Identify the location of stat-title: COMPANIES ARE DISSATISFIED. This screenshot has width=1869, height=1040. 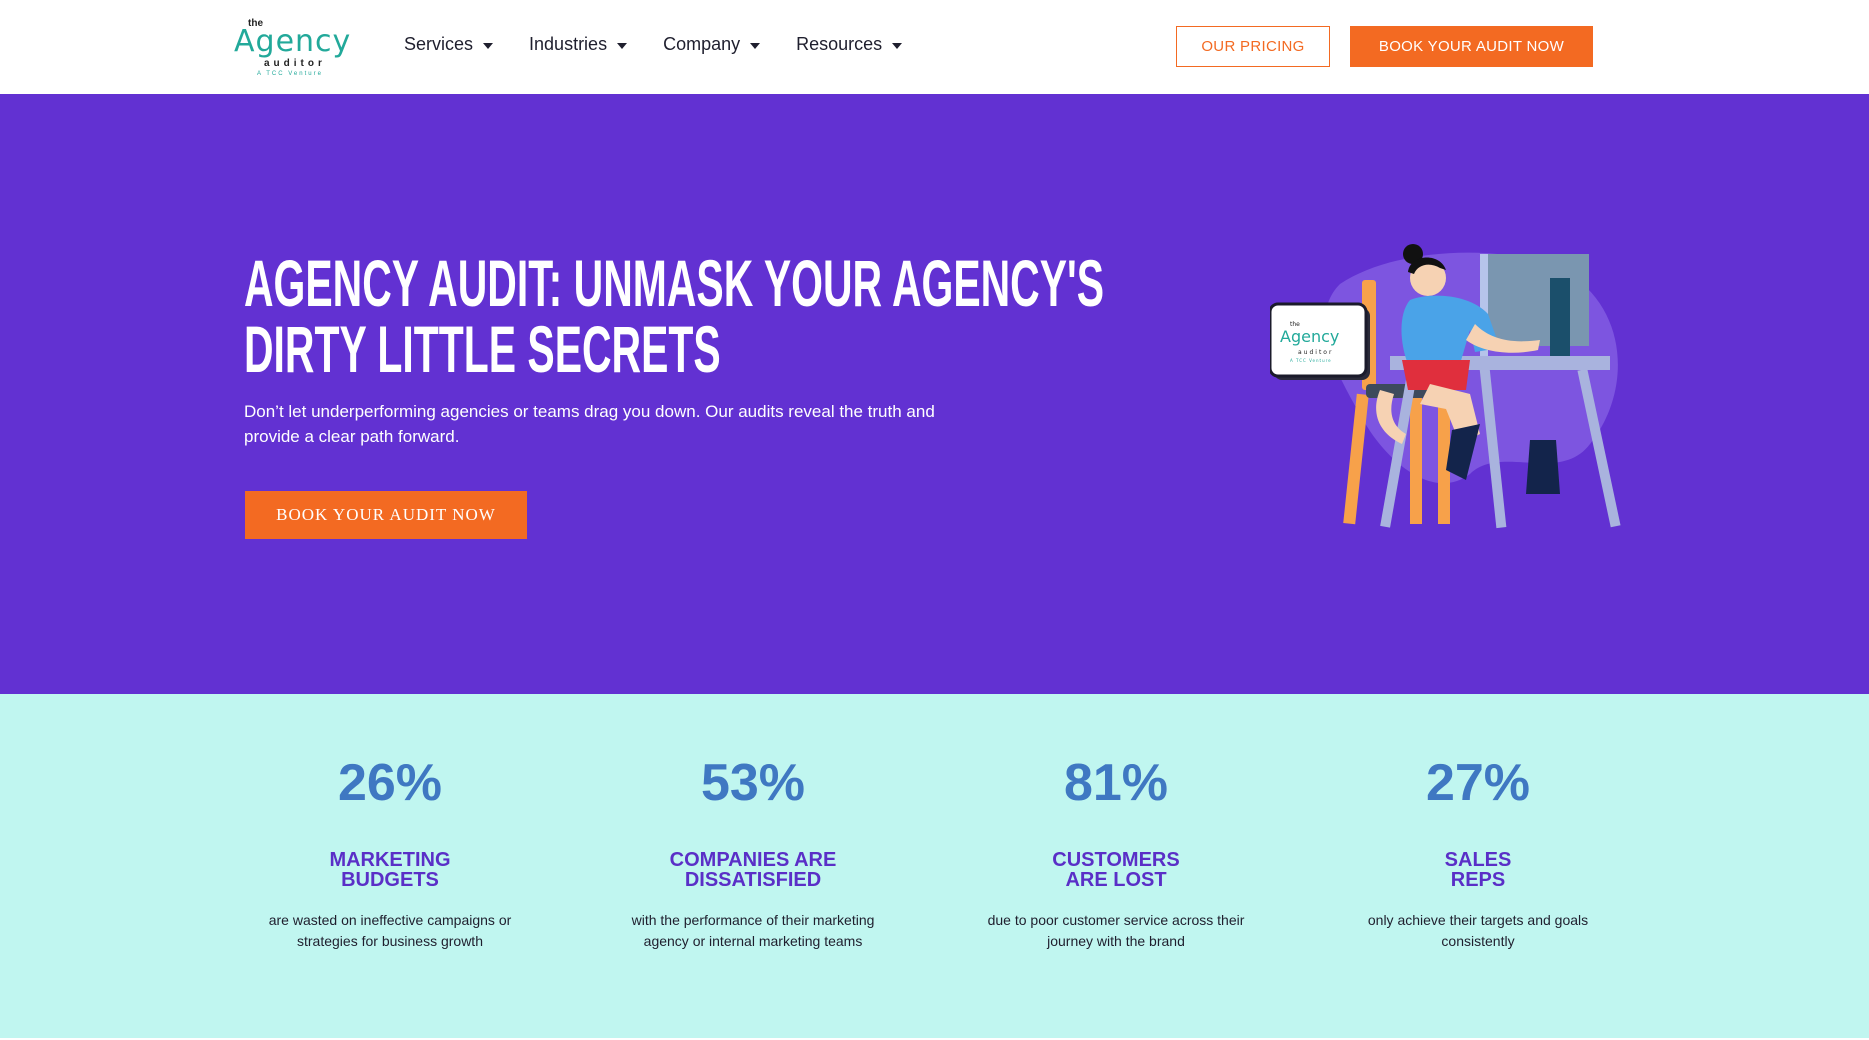
(753, 870).